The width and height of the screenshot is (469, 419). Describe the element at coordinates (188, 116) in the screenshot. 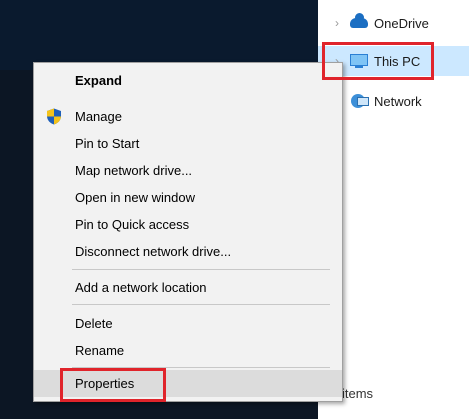

I see `menu-item-manage: Manage` at that location.